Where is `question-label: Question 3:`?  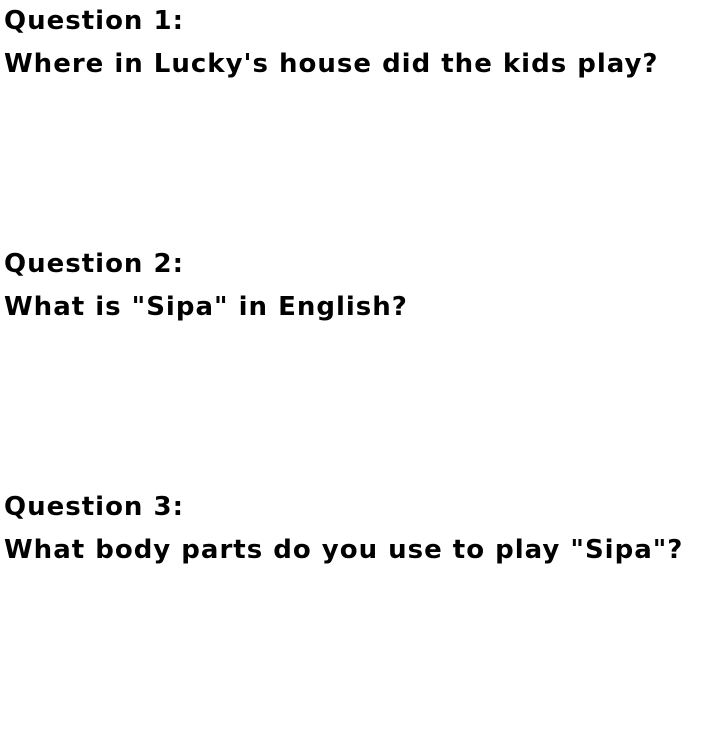
question-label: Question 3: is located at coordinates (94, 507).